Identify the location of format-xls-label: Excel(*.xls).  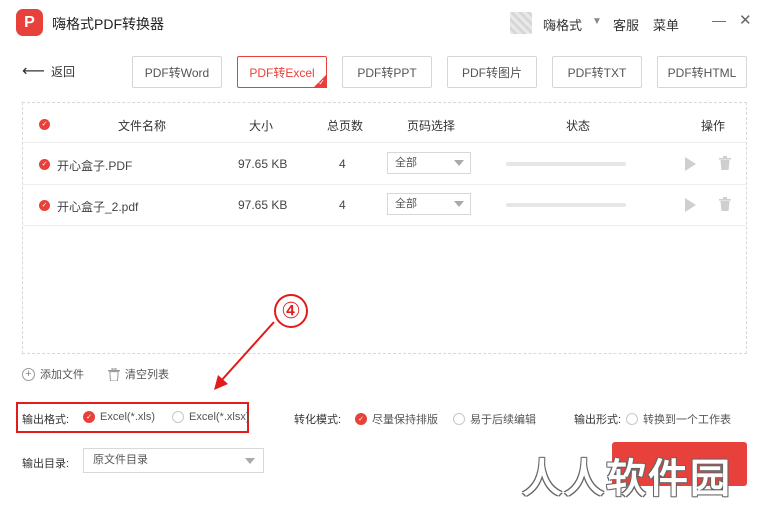
(128, 417).